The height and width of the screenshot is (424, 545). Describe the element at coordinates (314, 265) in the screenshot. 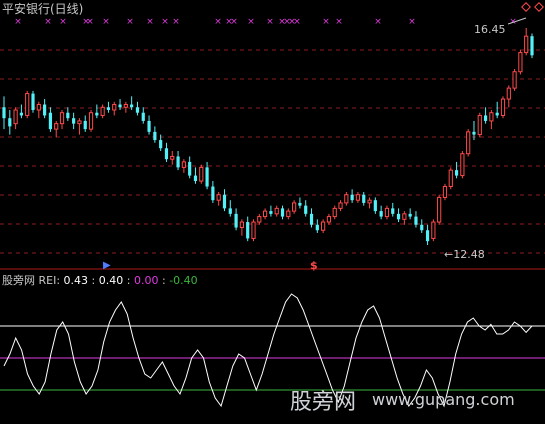

I see `dollar-signal-icon: $` at that location.